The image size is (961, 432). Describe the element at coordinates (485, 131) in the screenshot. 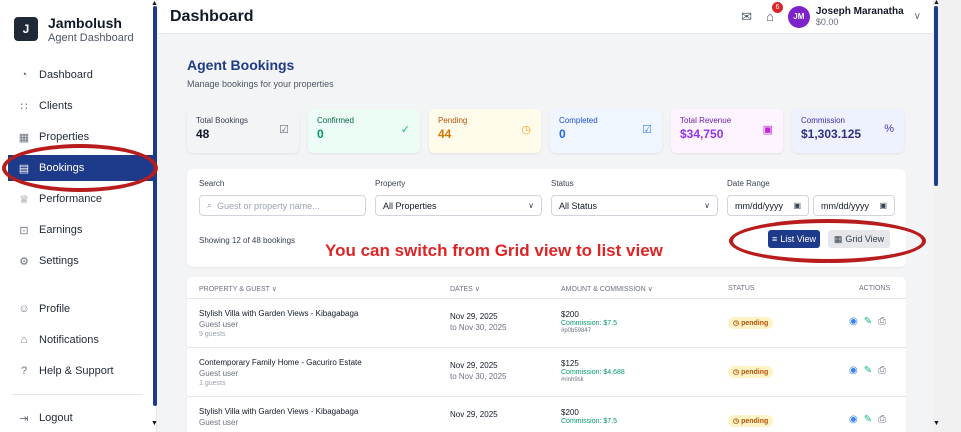

I see `stat-card-pending: Pending 44 ◷` at that location.